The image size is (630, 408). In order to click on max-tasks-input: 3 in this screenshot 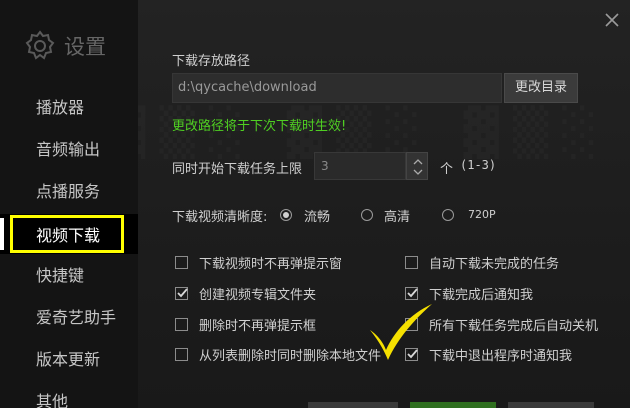, I will do `click(360, 166)`.